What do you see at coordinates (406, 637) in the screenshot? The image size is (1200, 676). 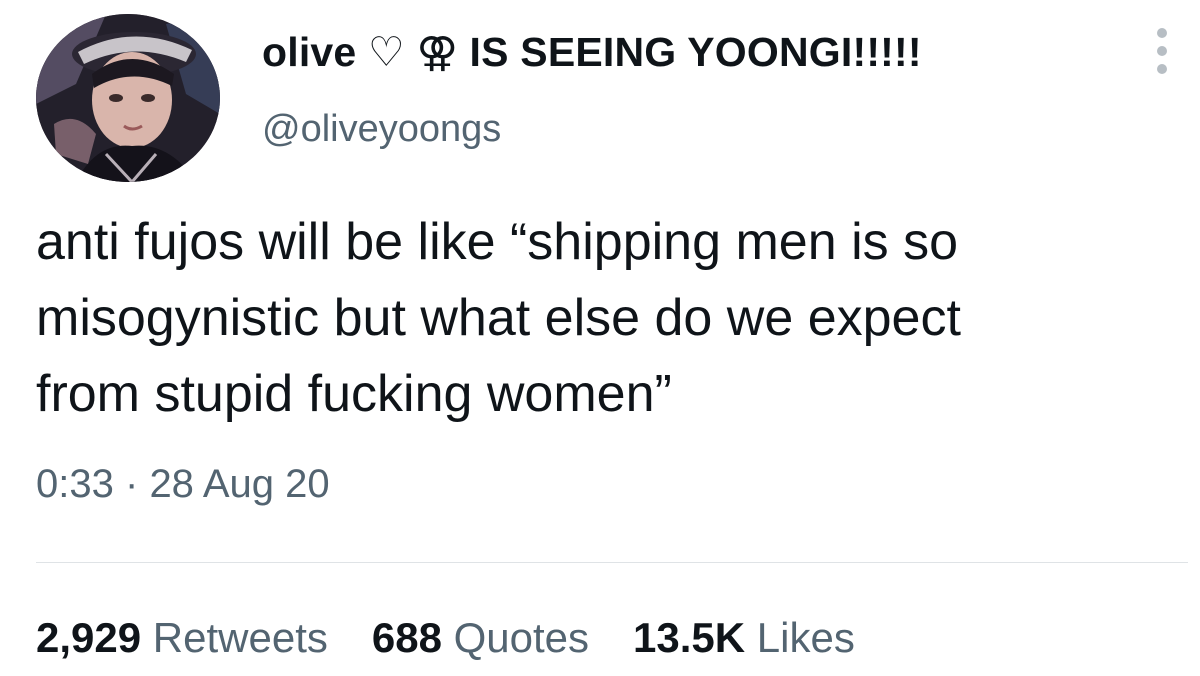 I see `quotes-count: 688` at bounding box center [406, 637].